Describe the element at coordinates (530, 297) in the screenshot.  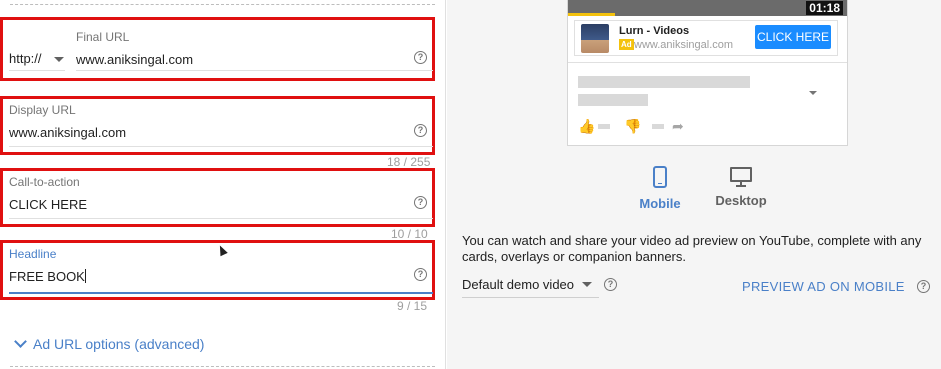
I see `demo-select-underline` at that location.